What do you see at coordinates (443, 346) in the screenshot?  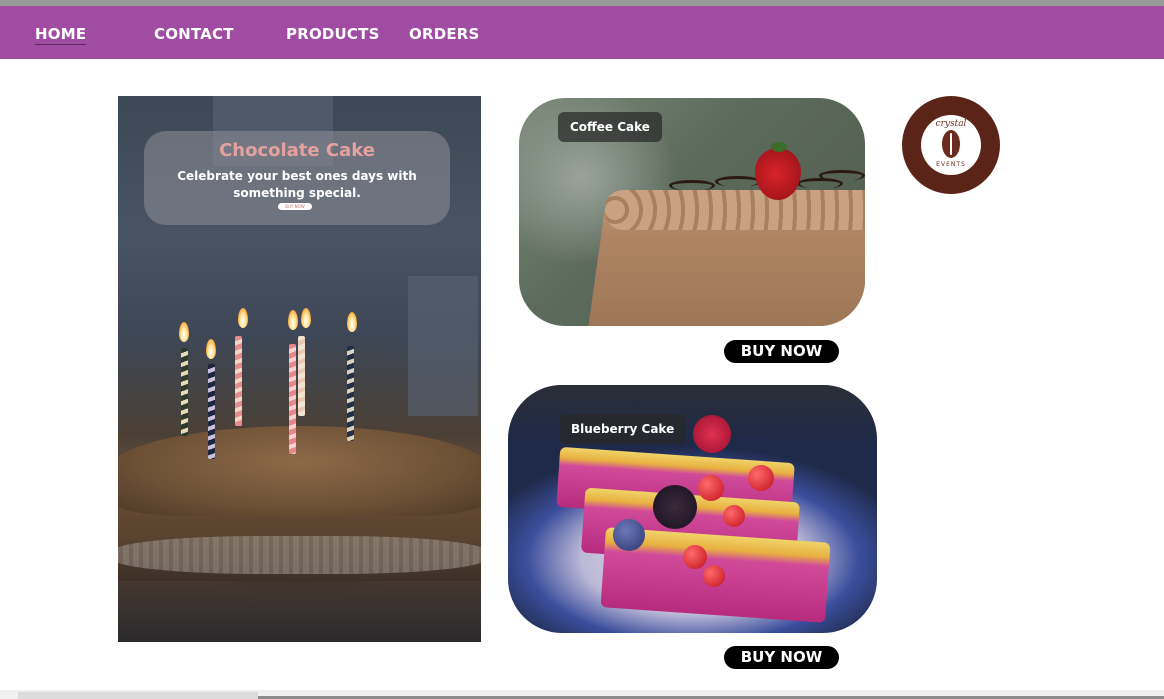 I see `background-chair` at bounding box center [443, 346].